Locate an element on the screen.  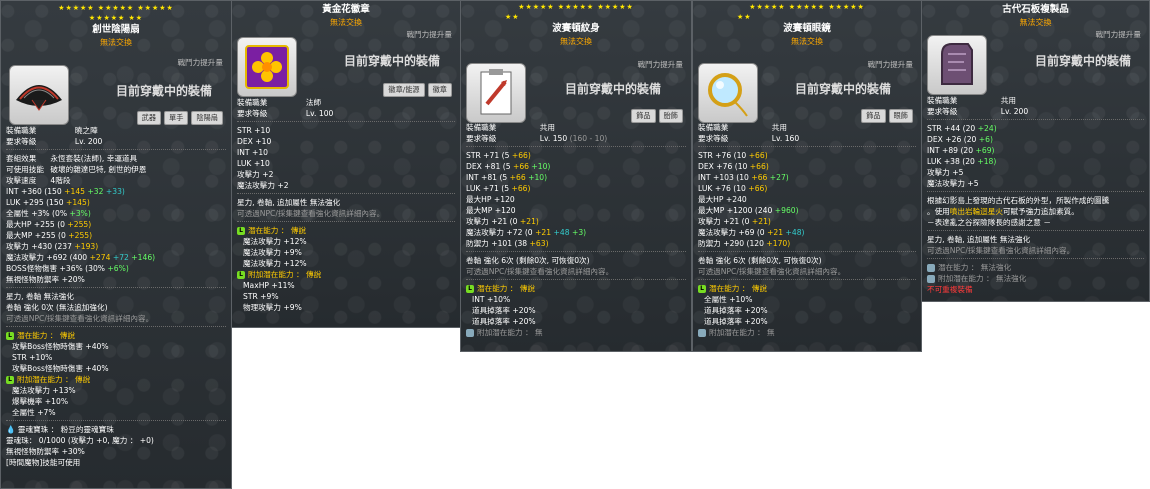
stat-int: INT +89 (20 +69) is located at coordinates (961, 150).